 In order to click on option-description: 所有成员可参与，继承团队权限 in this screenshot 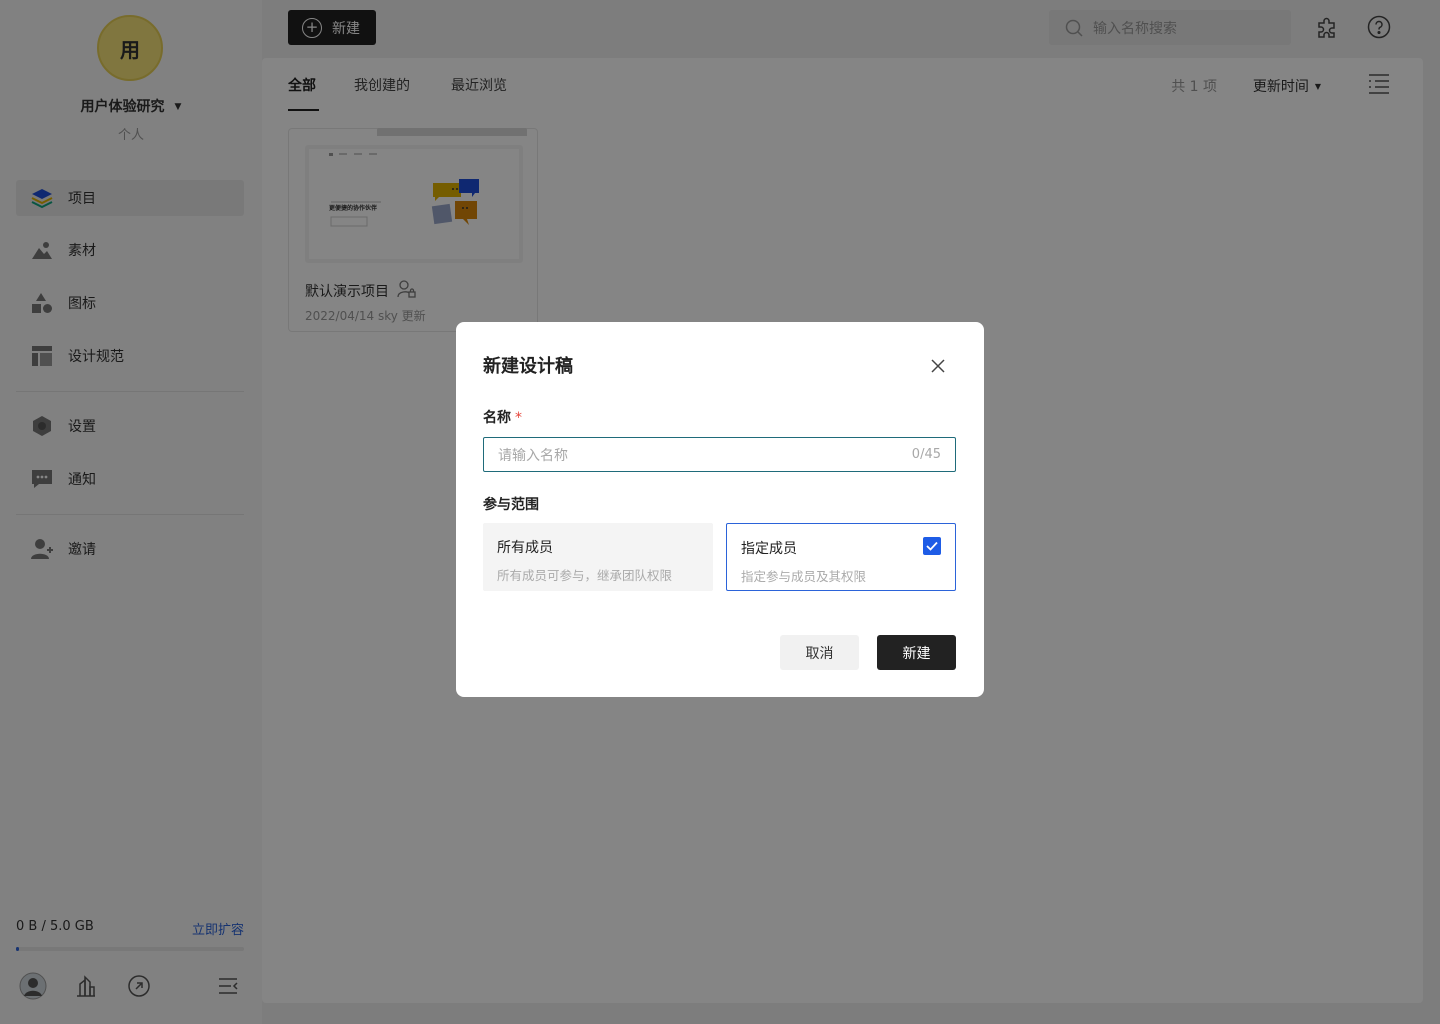, I will do `click(585, 575)`.